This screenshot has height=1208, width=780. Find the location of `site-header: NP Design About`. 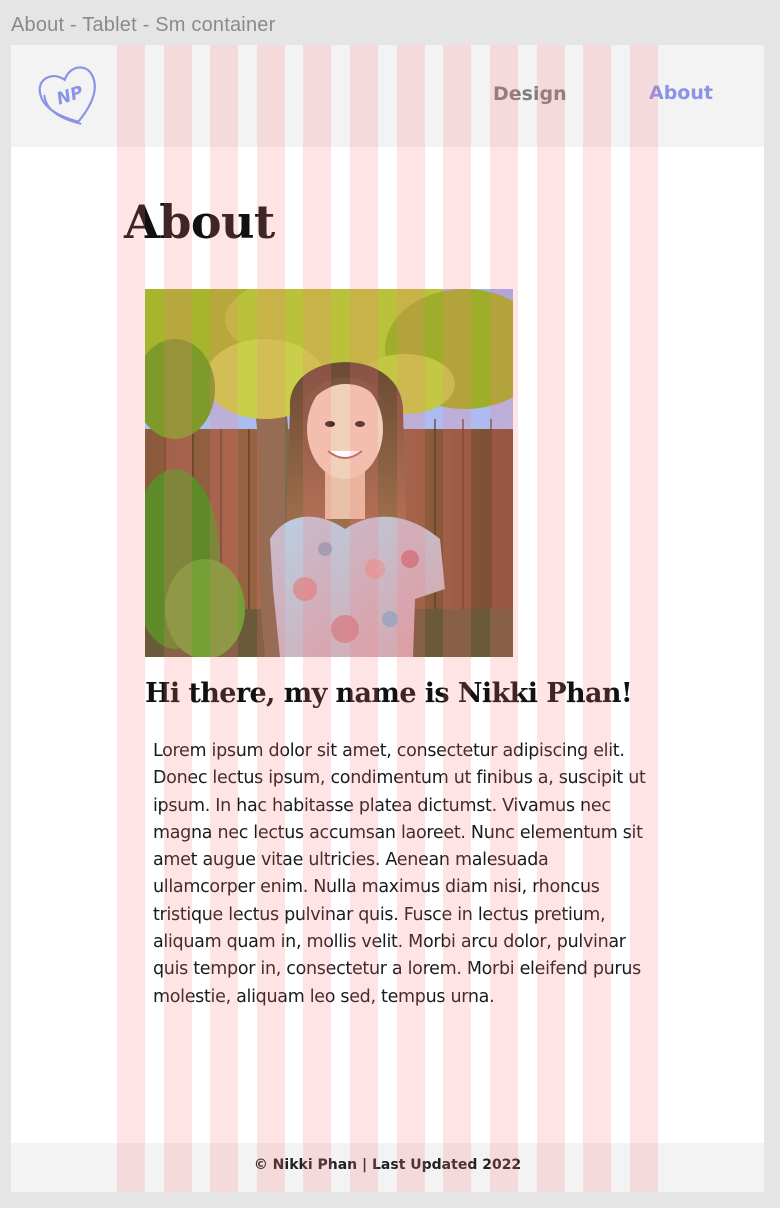

site-header: NP Design About is located at coordinates (387, 96).